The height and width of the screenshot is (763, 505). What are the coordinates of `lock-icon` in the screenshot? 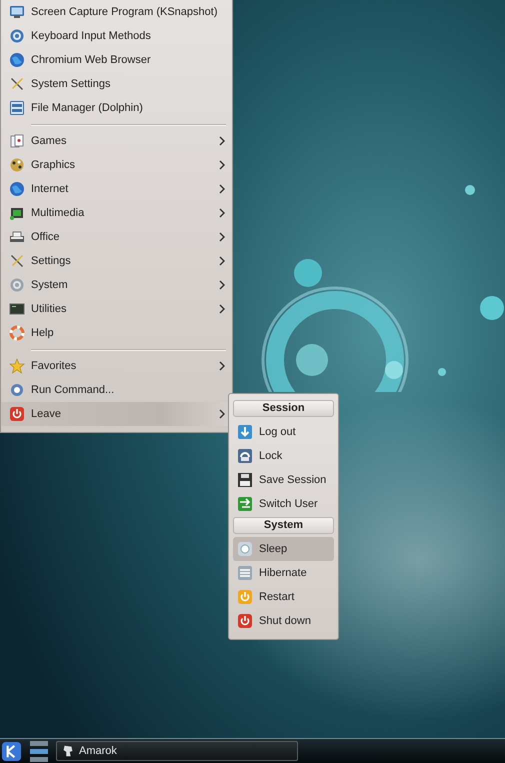 It's located at (245, 456).